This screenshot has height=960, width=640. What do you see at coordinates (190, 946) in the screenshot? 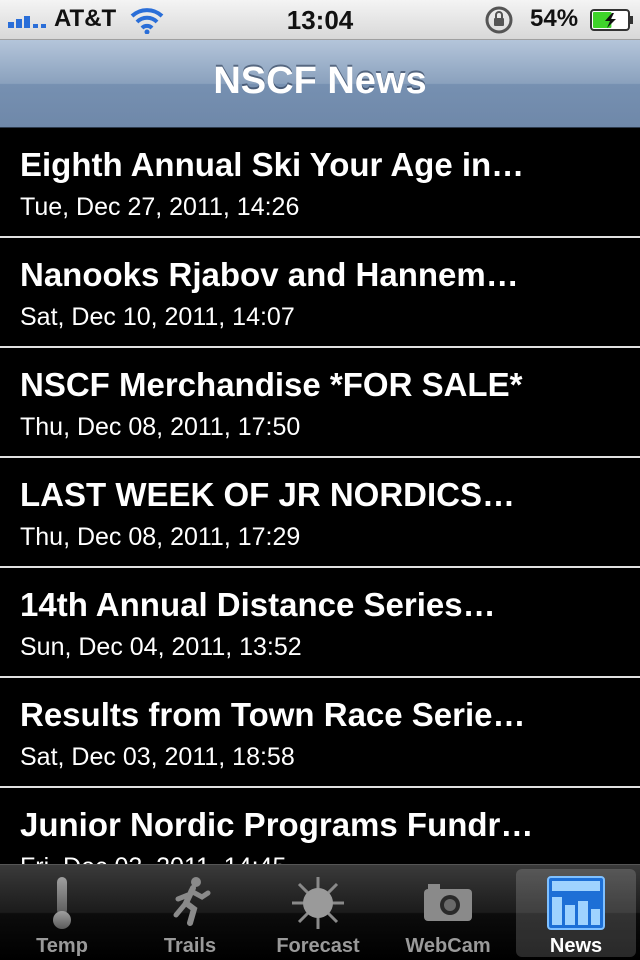
I see `tab-label: Trails` at bounding box center [190, 946].